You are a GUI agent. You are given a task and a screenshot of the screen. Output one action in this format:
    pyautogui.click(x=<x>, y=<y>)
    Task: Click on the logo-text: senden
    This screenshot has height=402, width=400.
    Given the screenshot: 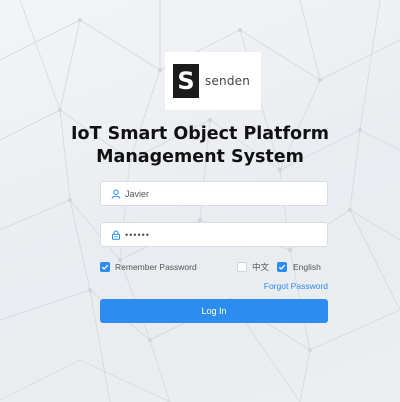 What is the action you would take?
    pyautogui.click(x=228, y=81)
    